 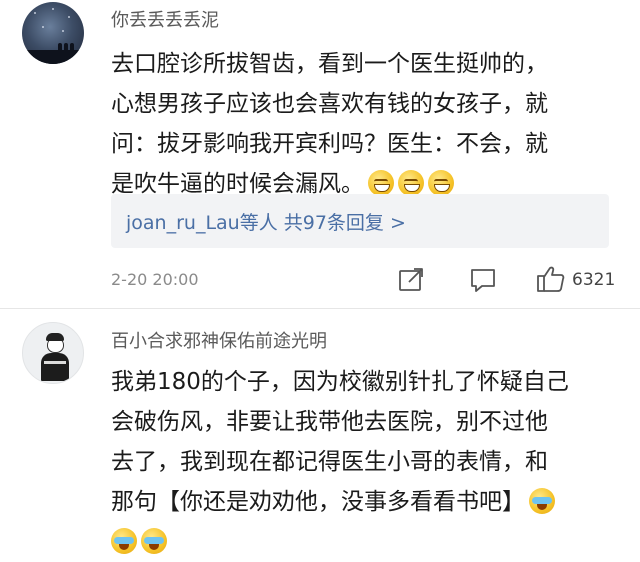 I want to click on emoji-line, so click(x=361, y=542).